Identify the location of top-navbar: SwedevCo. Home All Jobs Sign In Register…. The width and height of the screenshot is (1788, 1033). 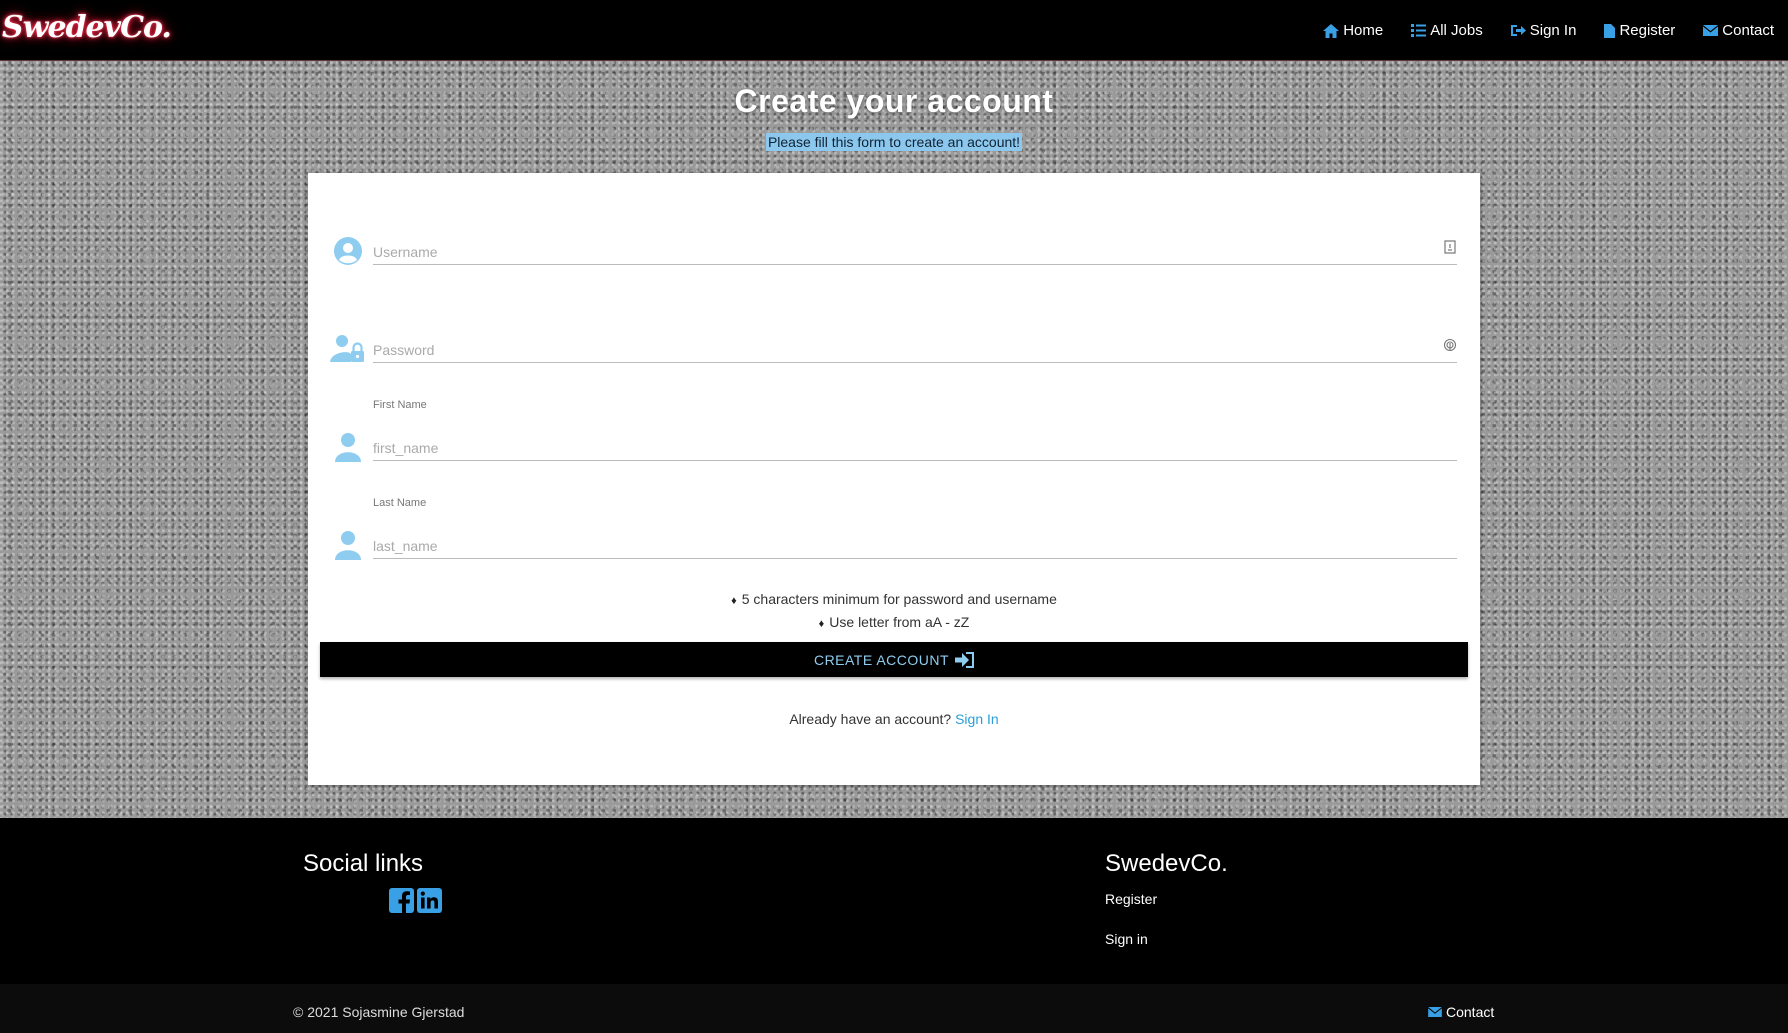
(894, 30).